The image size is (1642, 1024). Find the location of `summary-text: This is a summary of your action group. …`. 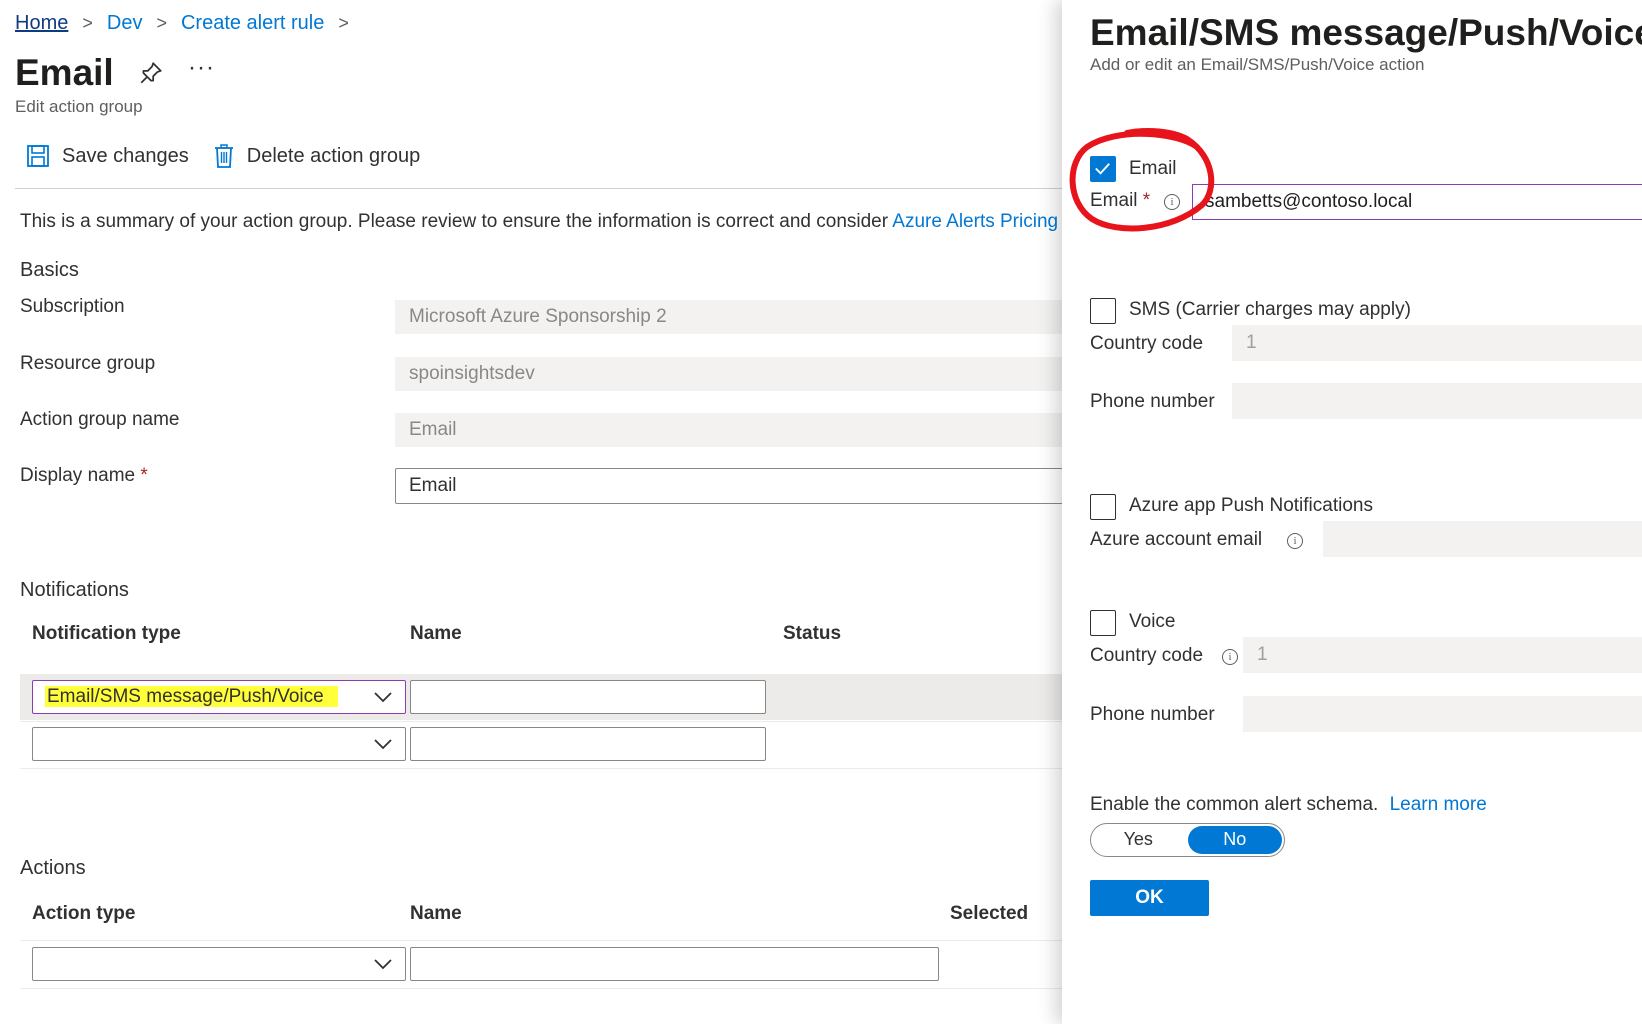

summary-text: This is a summary of your action group. … is located at coordinates (539, 221).